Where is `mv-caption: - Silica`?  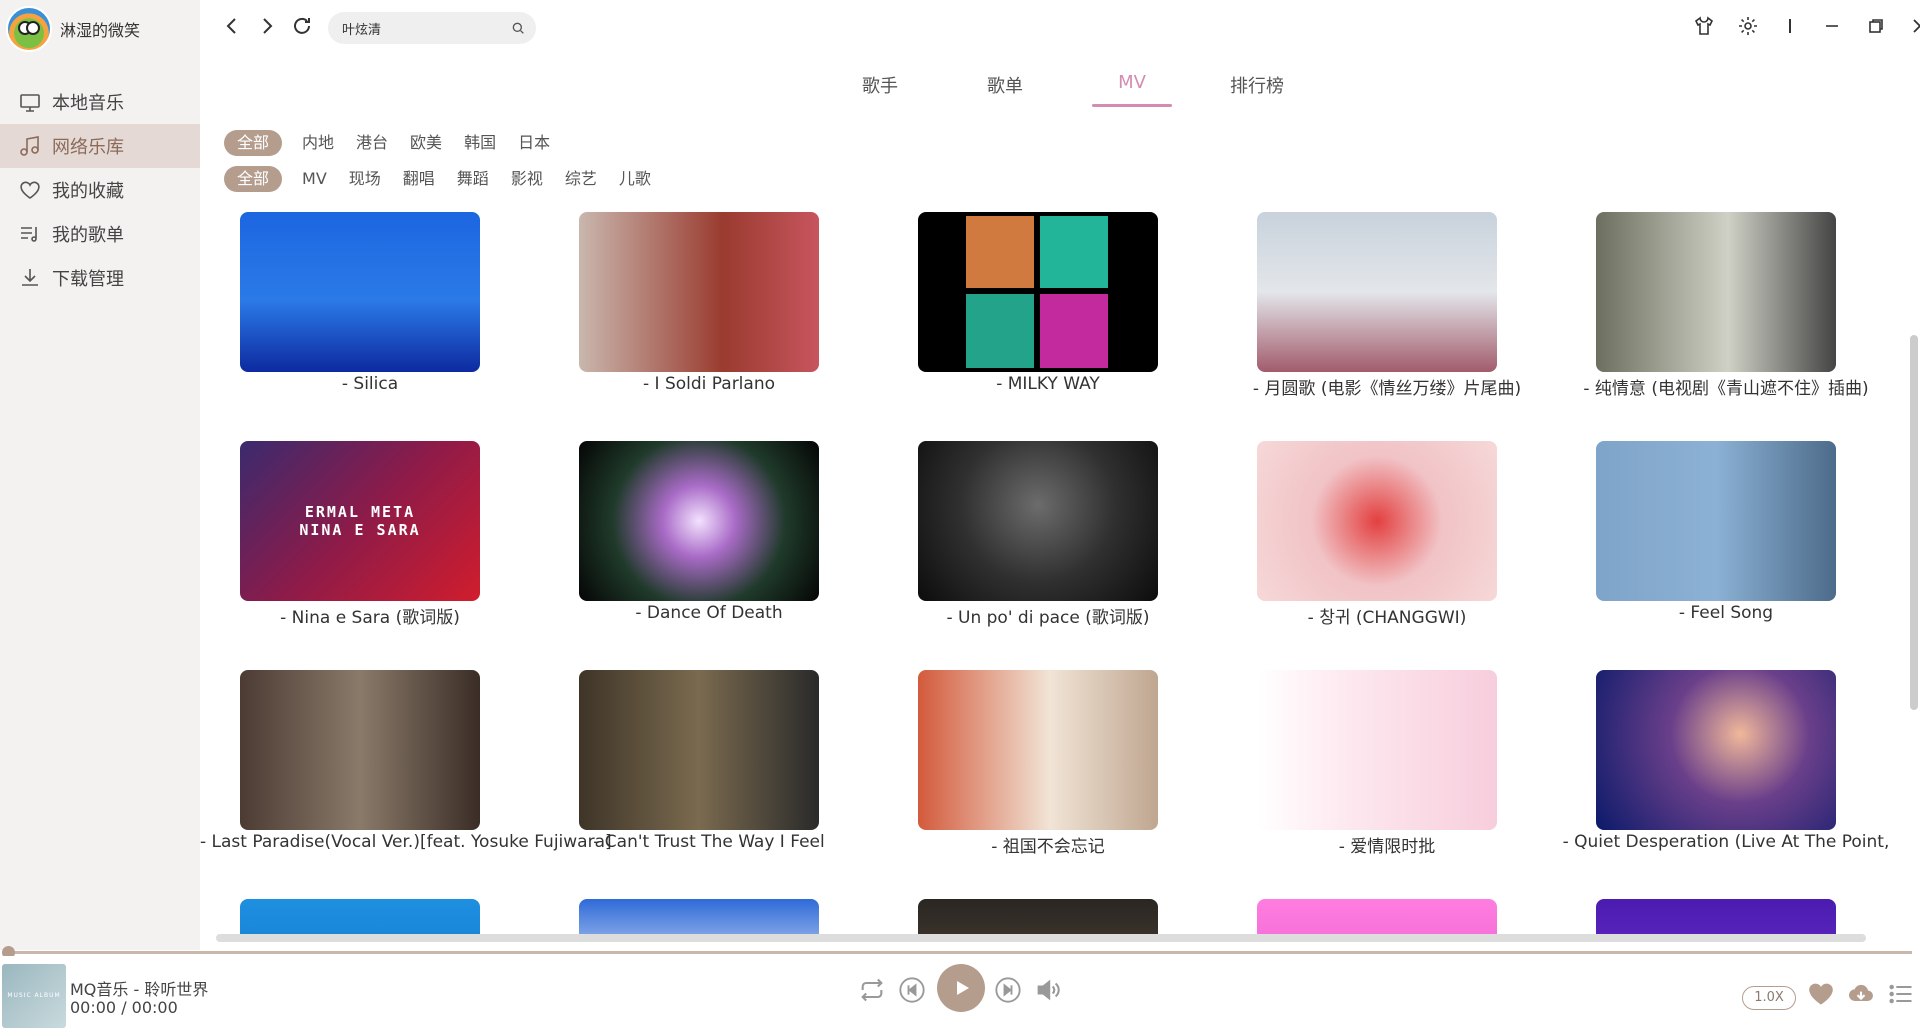
mv-caption: - Silica is located at coordinates (370, 384).